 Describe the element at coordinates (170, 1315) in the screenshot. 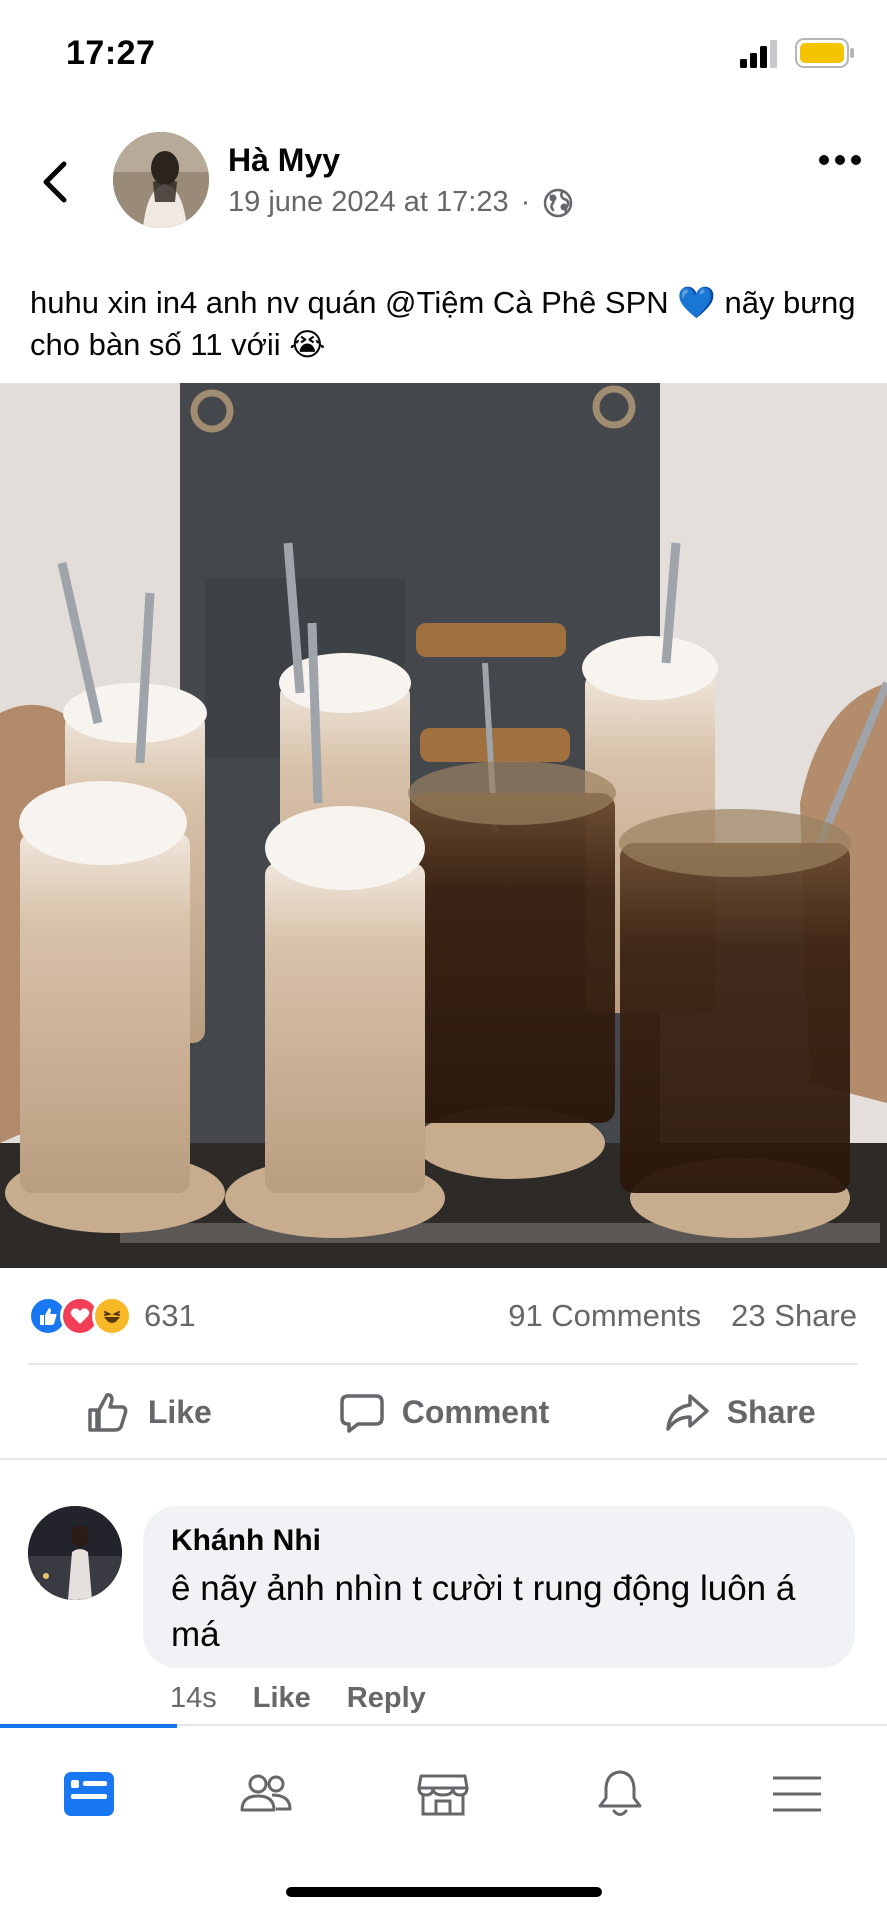

I see `reaction-count: 631` at that location.